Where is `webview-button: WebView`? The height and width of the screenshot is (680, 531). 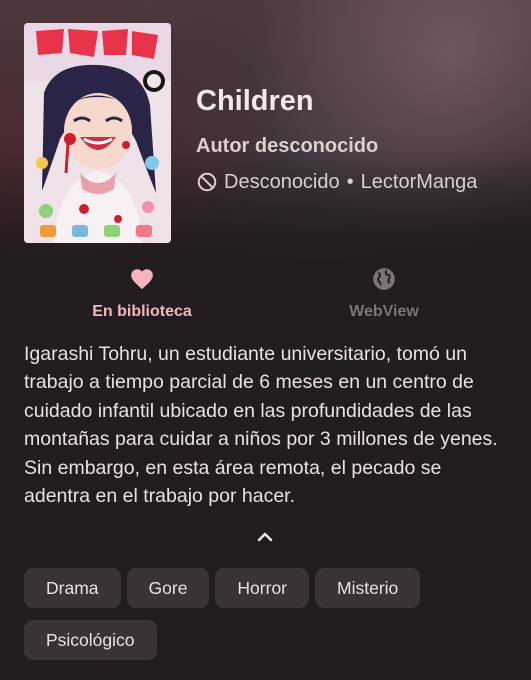
webview-button: WebView is located at coordinates (384, 292).